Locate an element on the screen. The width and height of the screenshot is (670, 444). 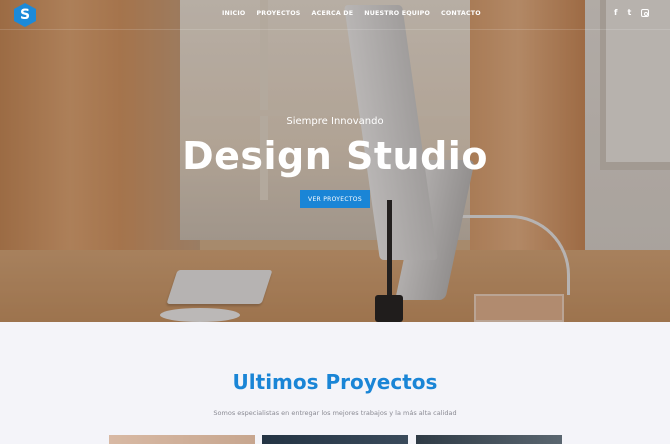
view-projects-button: VER PROYECTOS is located at coordinates (335, 199).